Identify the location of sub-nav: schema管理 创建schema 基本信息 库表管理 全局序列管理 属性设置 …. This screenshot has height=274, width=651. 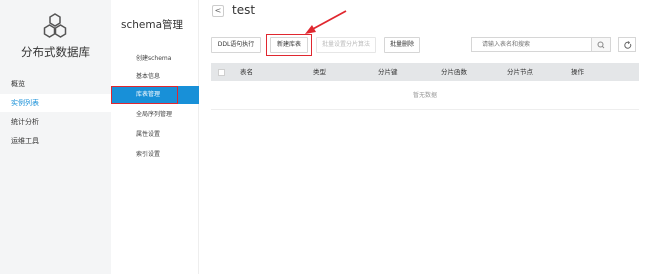
(155, 137).